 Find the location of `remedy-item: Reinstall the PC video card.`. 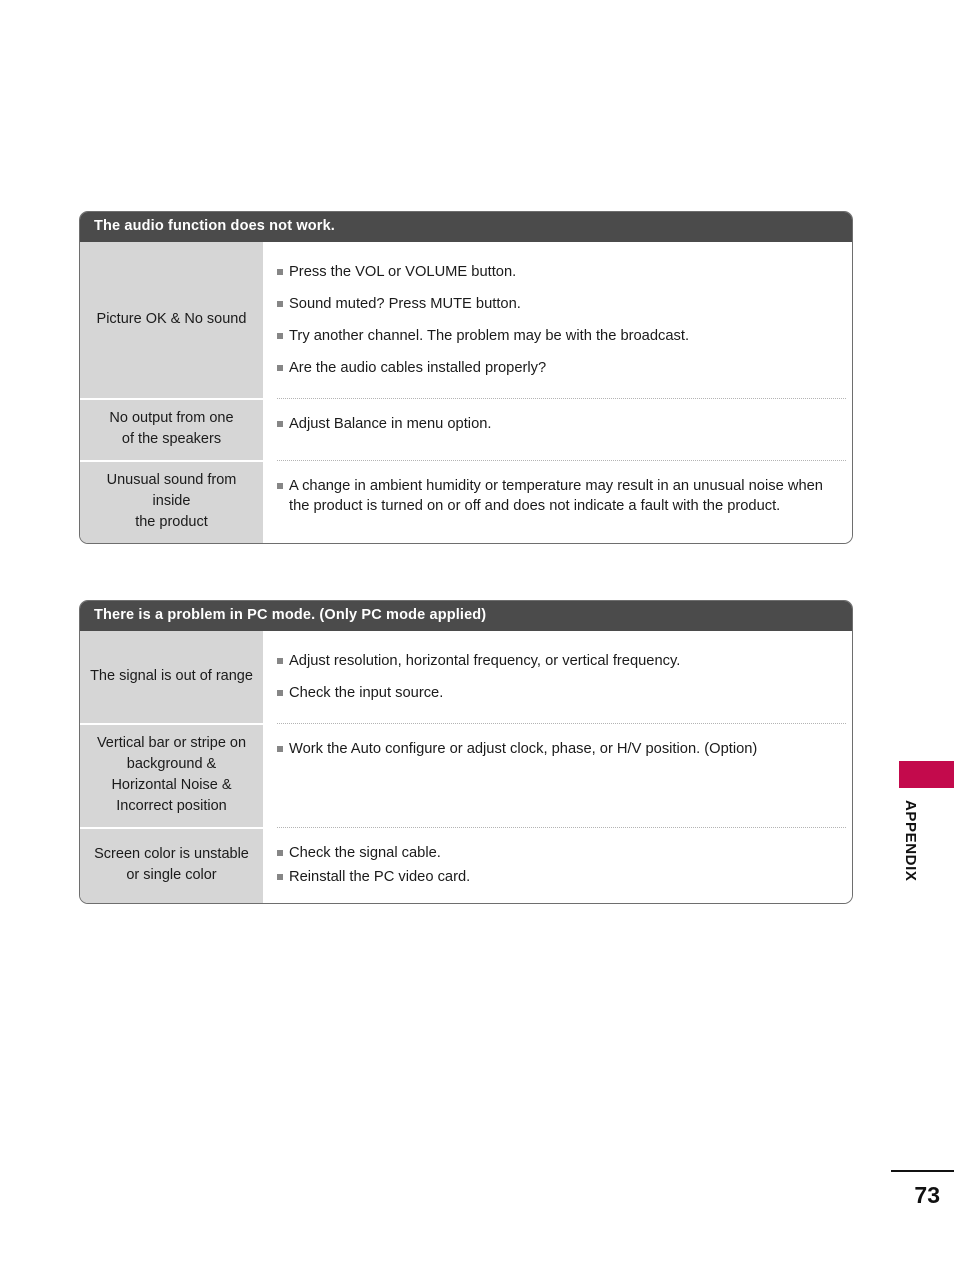

remedy-item: Reinstall the PC video card. is located at coordinates (551, 877).